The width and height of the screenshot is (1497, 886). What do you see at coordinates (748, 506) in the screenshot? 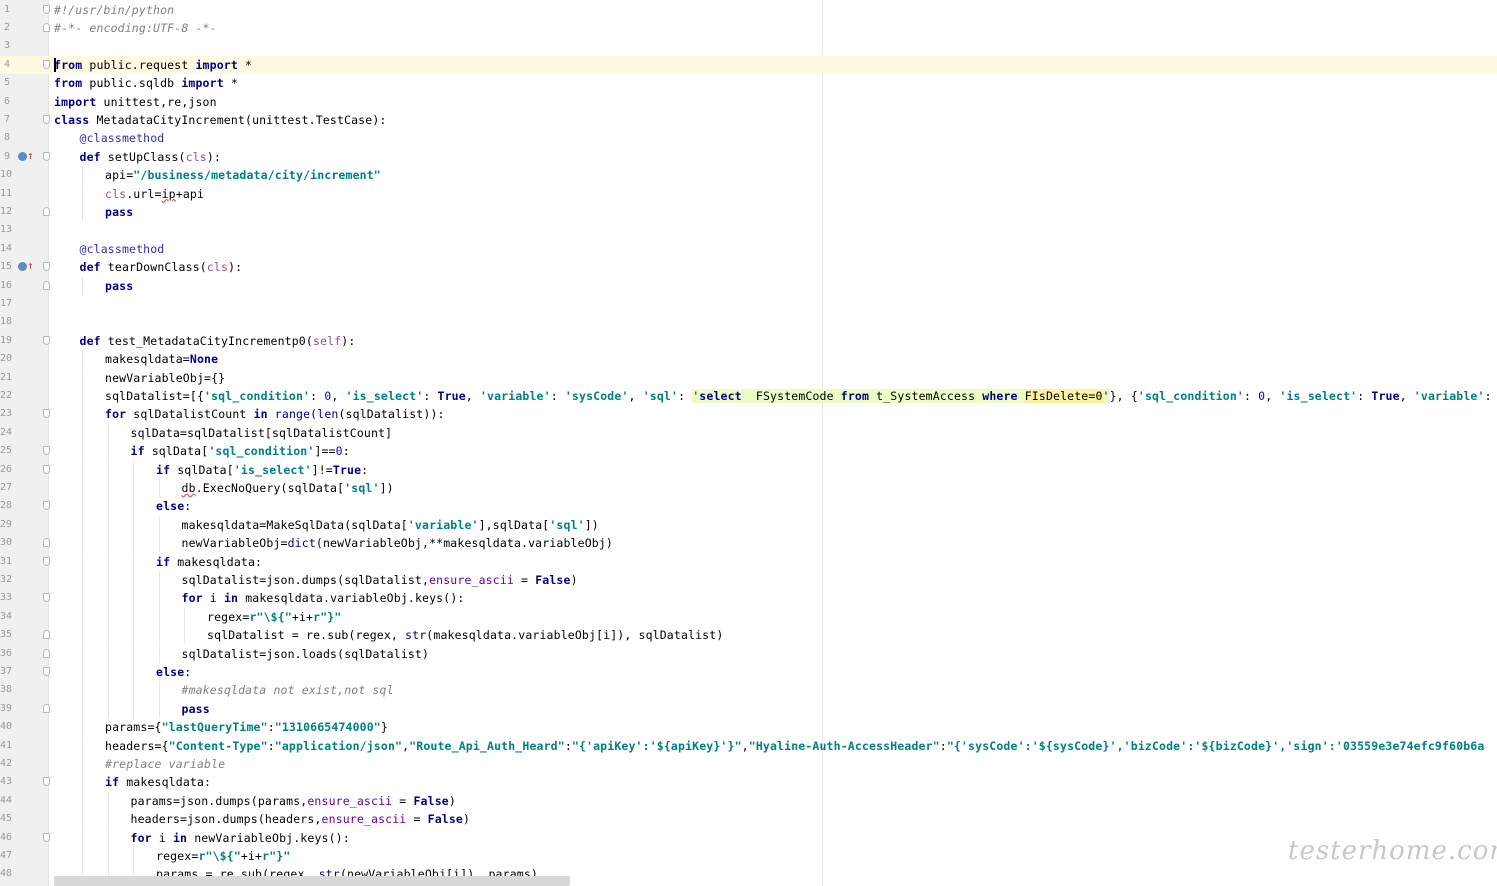
I see `code-line: 28 else:` at bounding box center [748, 506].